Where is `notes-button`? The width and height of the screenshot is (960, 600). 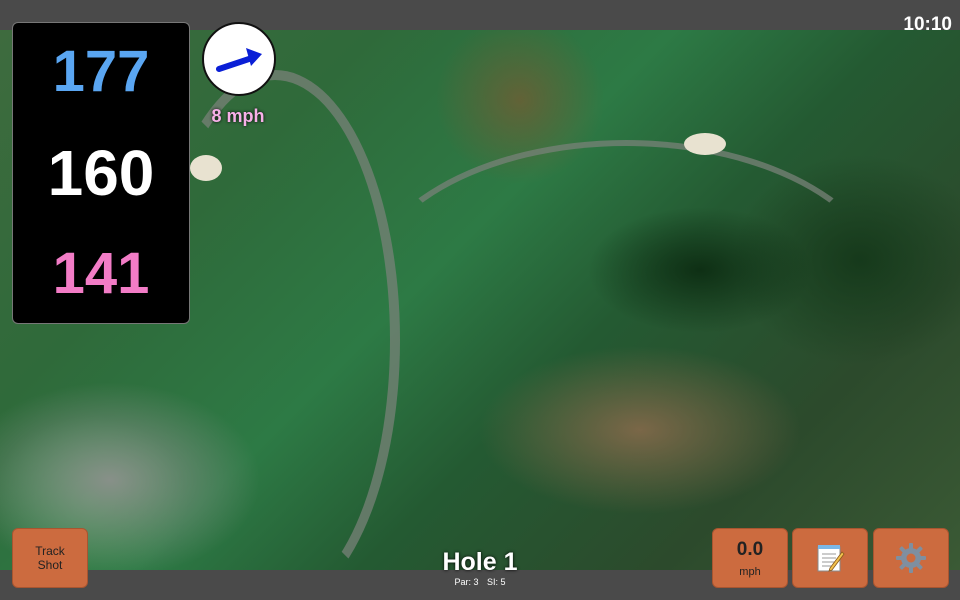 notes-button is located at coordinates (830, 558).